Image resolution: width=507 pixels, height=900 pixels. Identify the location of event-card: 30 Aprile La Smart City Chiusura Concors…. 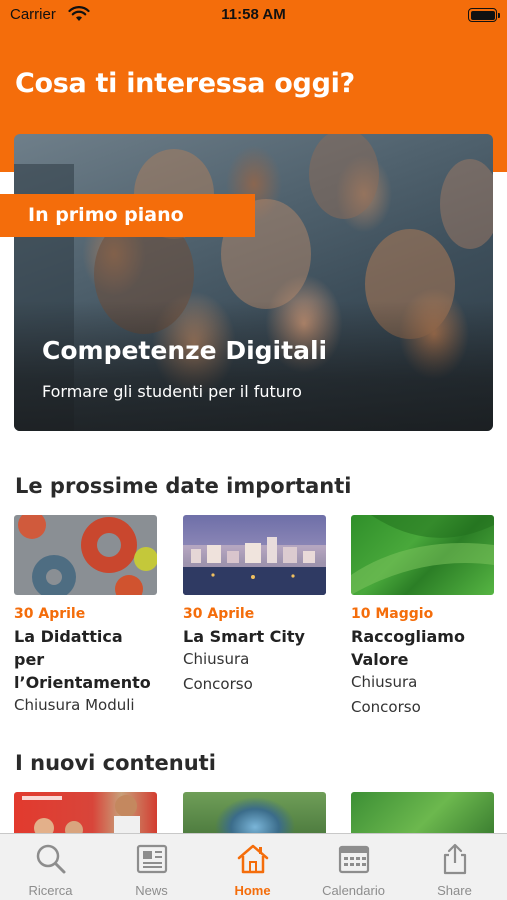
(254, 605).